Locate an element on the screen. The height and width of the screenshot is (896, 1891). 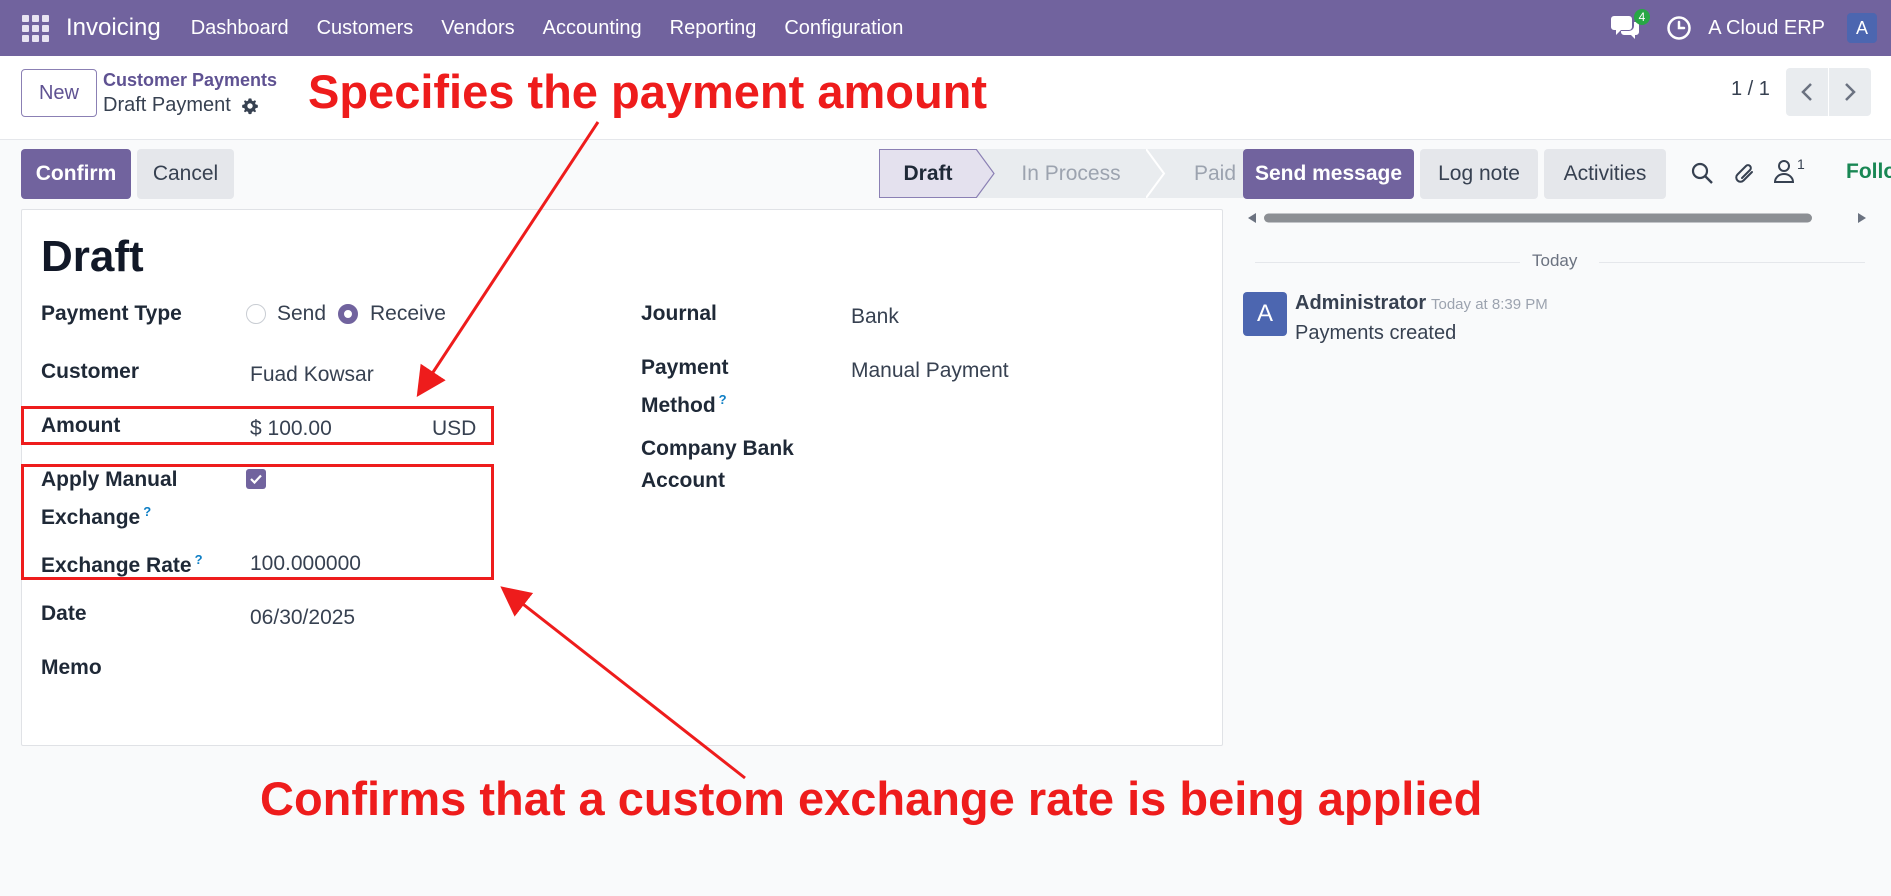
date-separator: Today is located at coordinates (1555, 260).